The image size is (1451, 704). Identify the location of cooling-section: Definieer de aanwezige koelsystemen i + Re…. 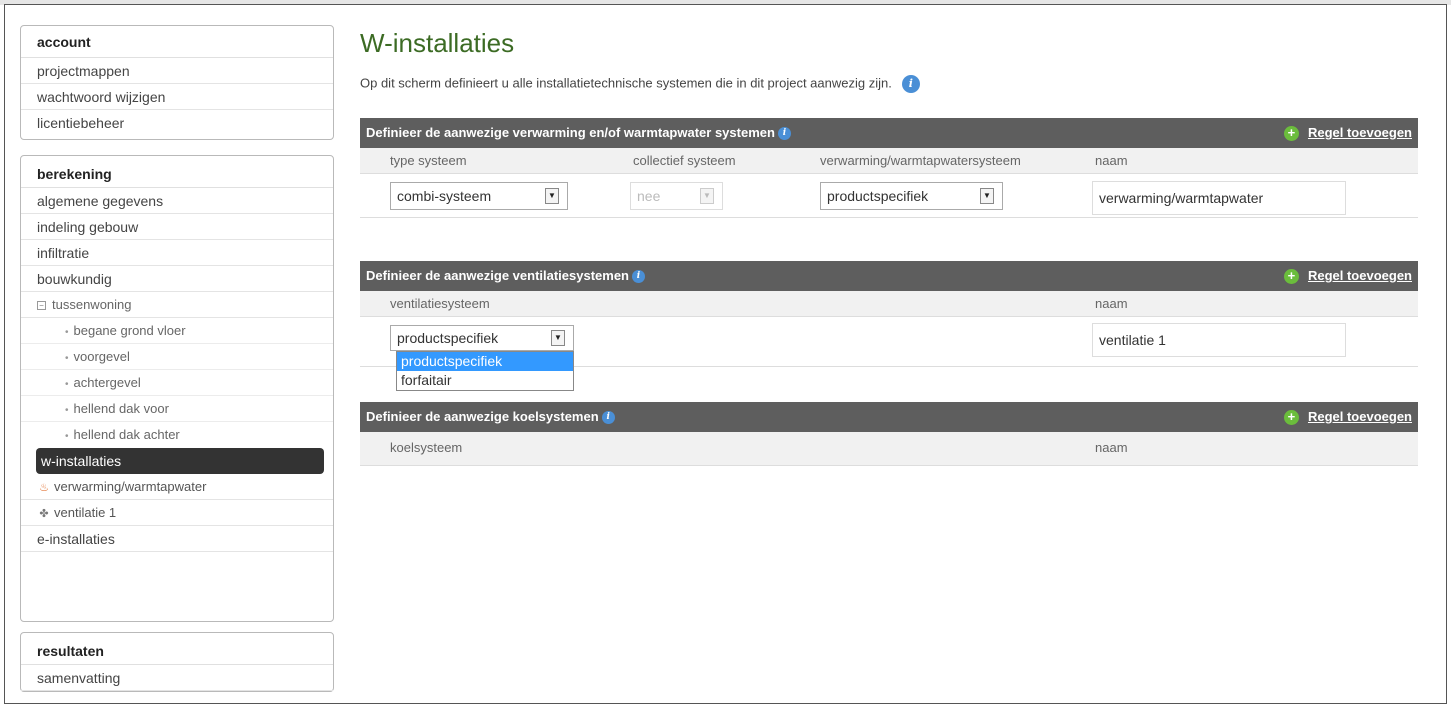
(889, 434).